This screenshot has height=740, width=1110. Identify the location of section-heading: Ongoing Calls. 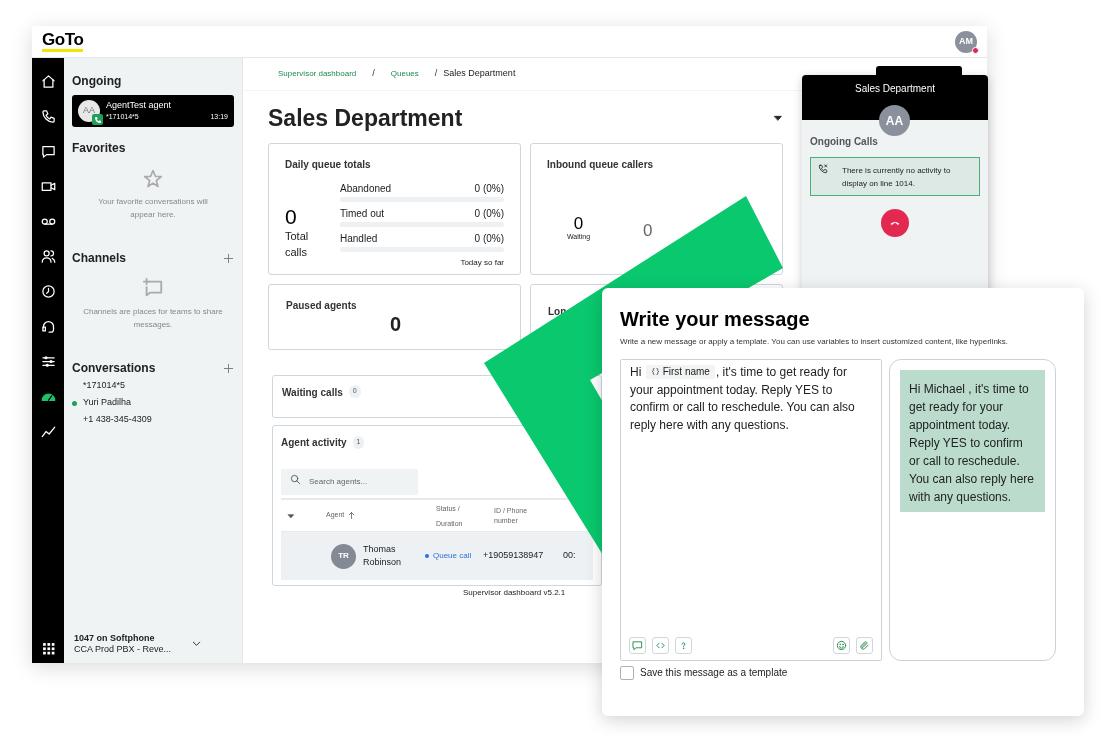
(844, 142).